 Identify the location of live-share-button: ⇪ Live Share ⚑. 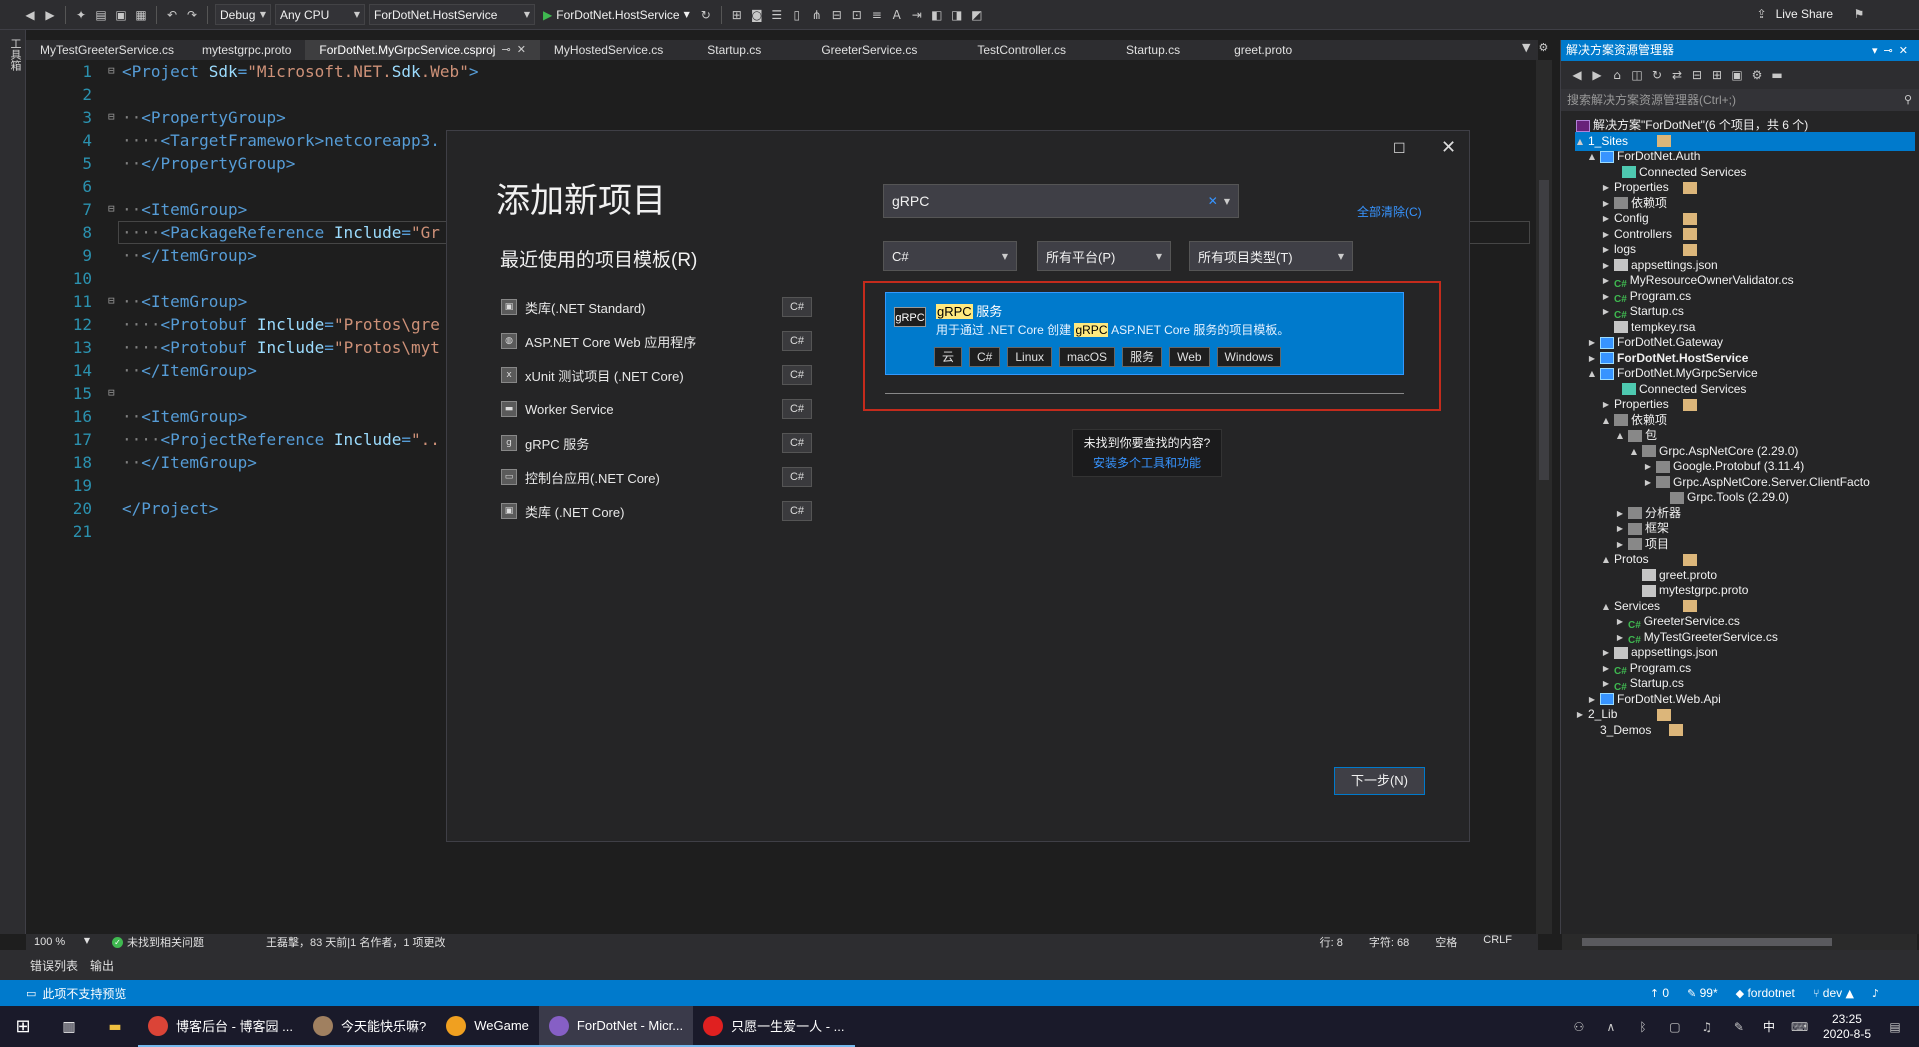
(1810, 14).